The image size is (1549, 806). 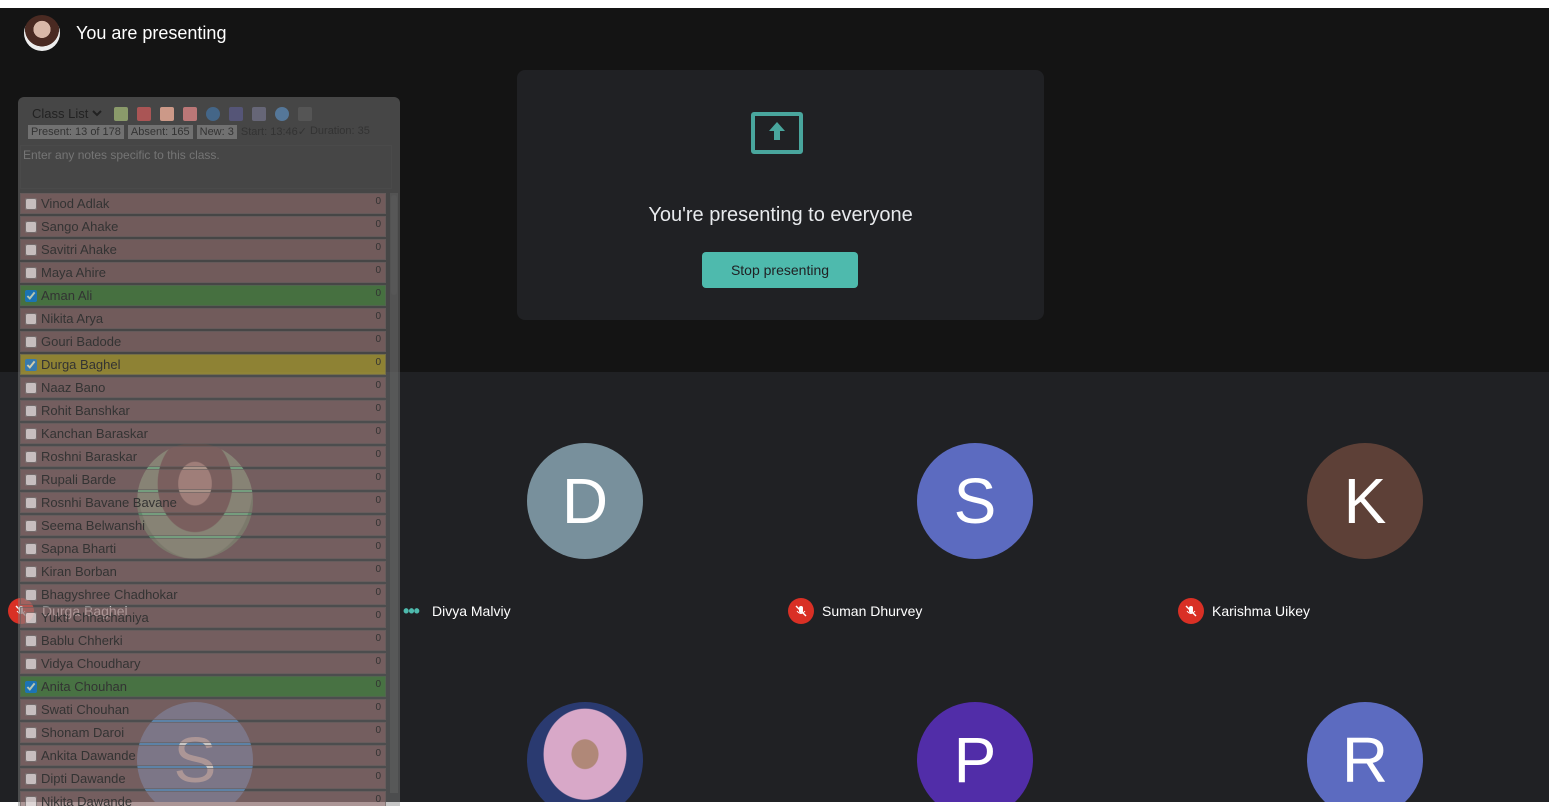 I want to click on participant-tile: D ••• Divya Malviy, so click(x=585, y=496).